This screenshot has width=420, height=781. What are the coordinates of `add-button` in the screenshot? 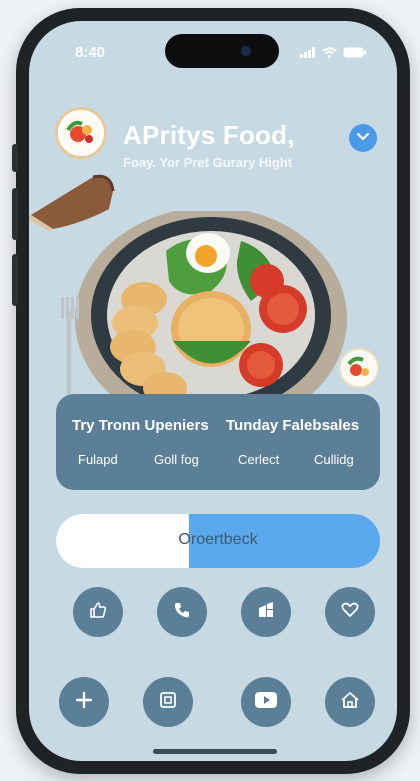 It's located at (84, 702).